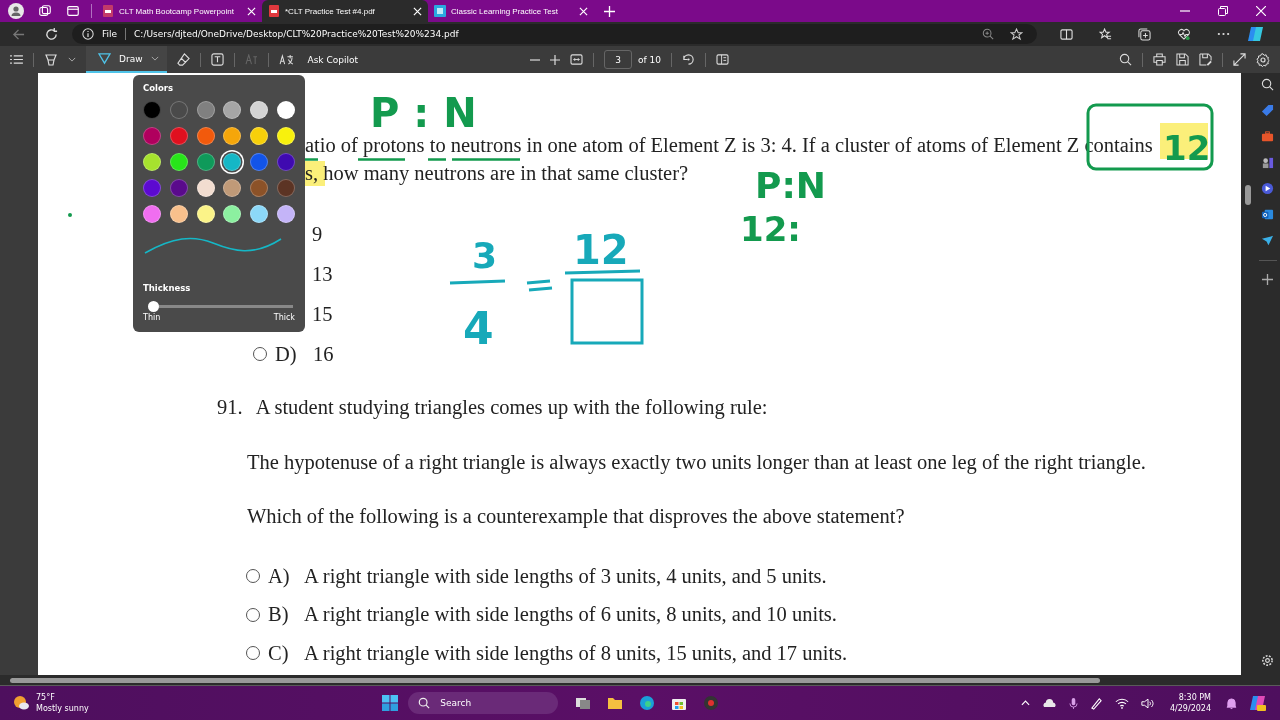 This screenshot has width=1280, height=720. What do you see at coordinates (1267, 279) in the screenshot?
I see `add-icon` at bounding box center [1267, 279].